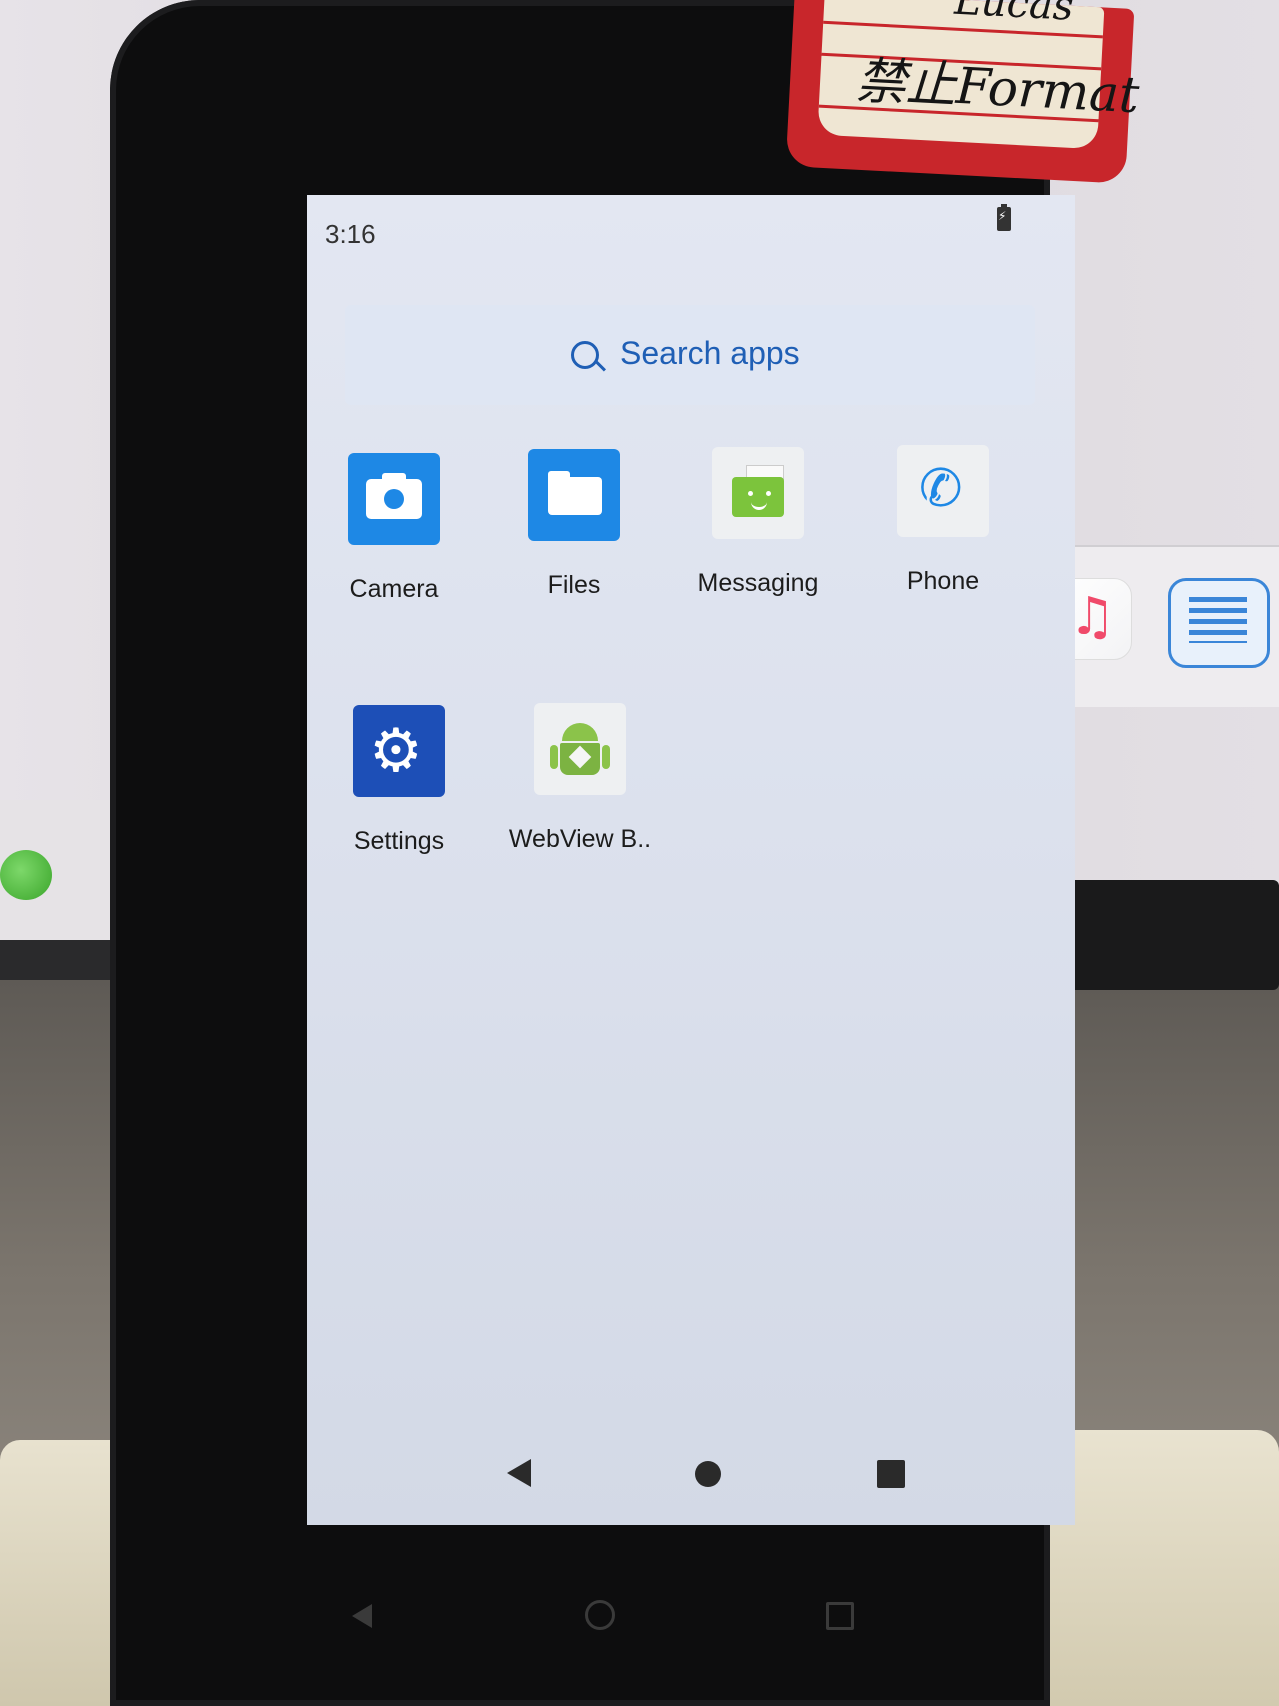 Image resolution: width=1279 pixels, height=1706 pixels. What do you see at coordinates (399, 841) in the screenshot?
I see `app-label: Settings` at bounding box center [399, 841].